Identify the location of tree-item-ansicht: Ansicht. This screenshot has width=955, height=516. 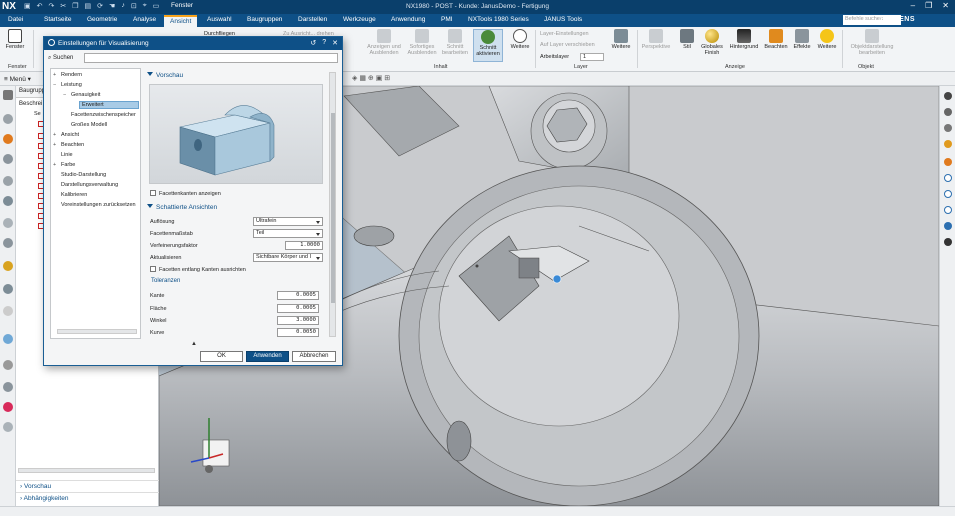
(70, 135).